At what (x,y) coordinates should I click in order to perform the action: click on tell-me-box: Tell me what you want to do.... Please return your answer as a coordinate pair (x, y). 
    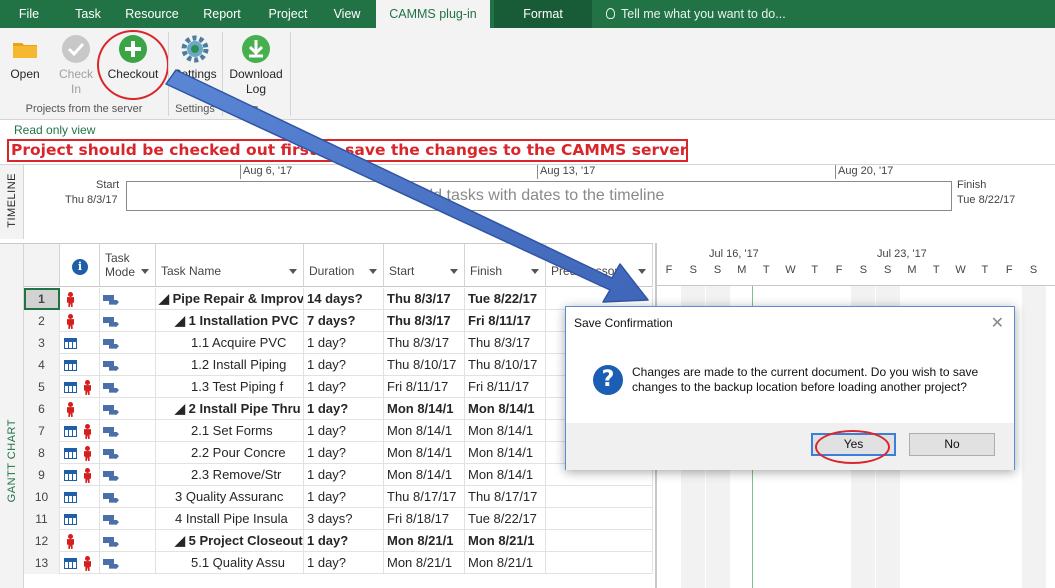
    Looking at the image, I should click on (696, 14).